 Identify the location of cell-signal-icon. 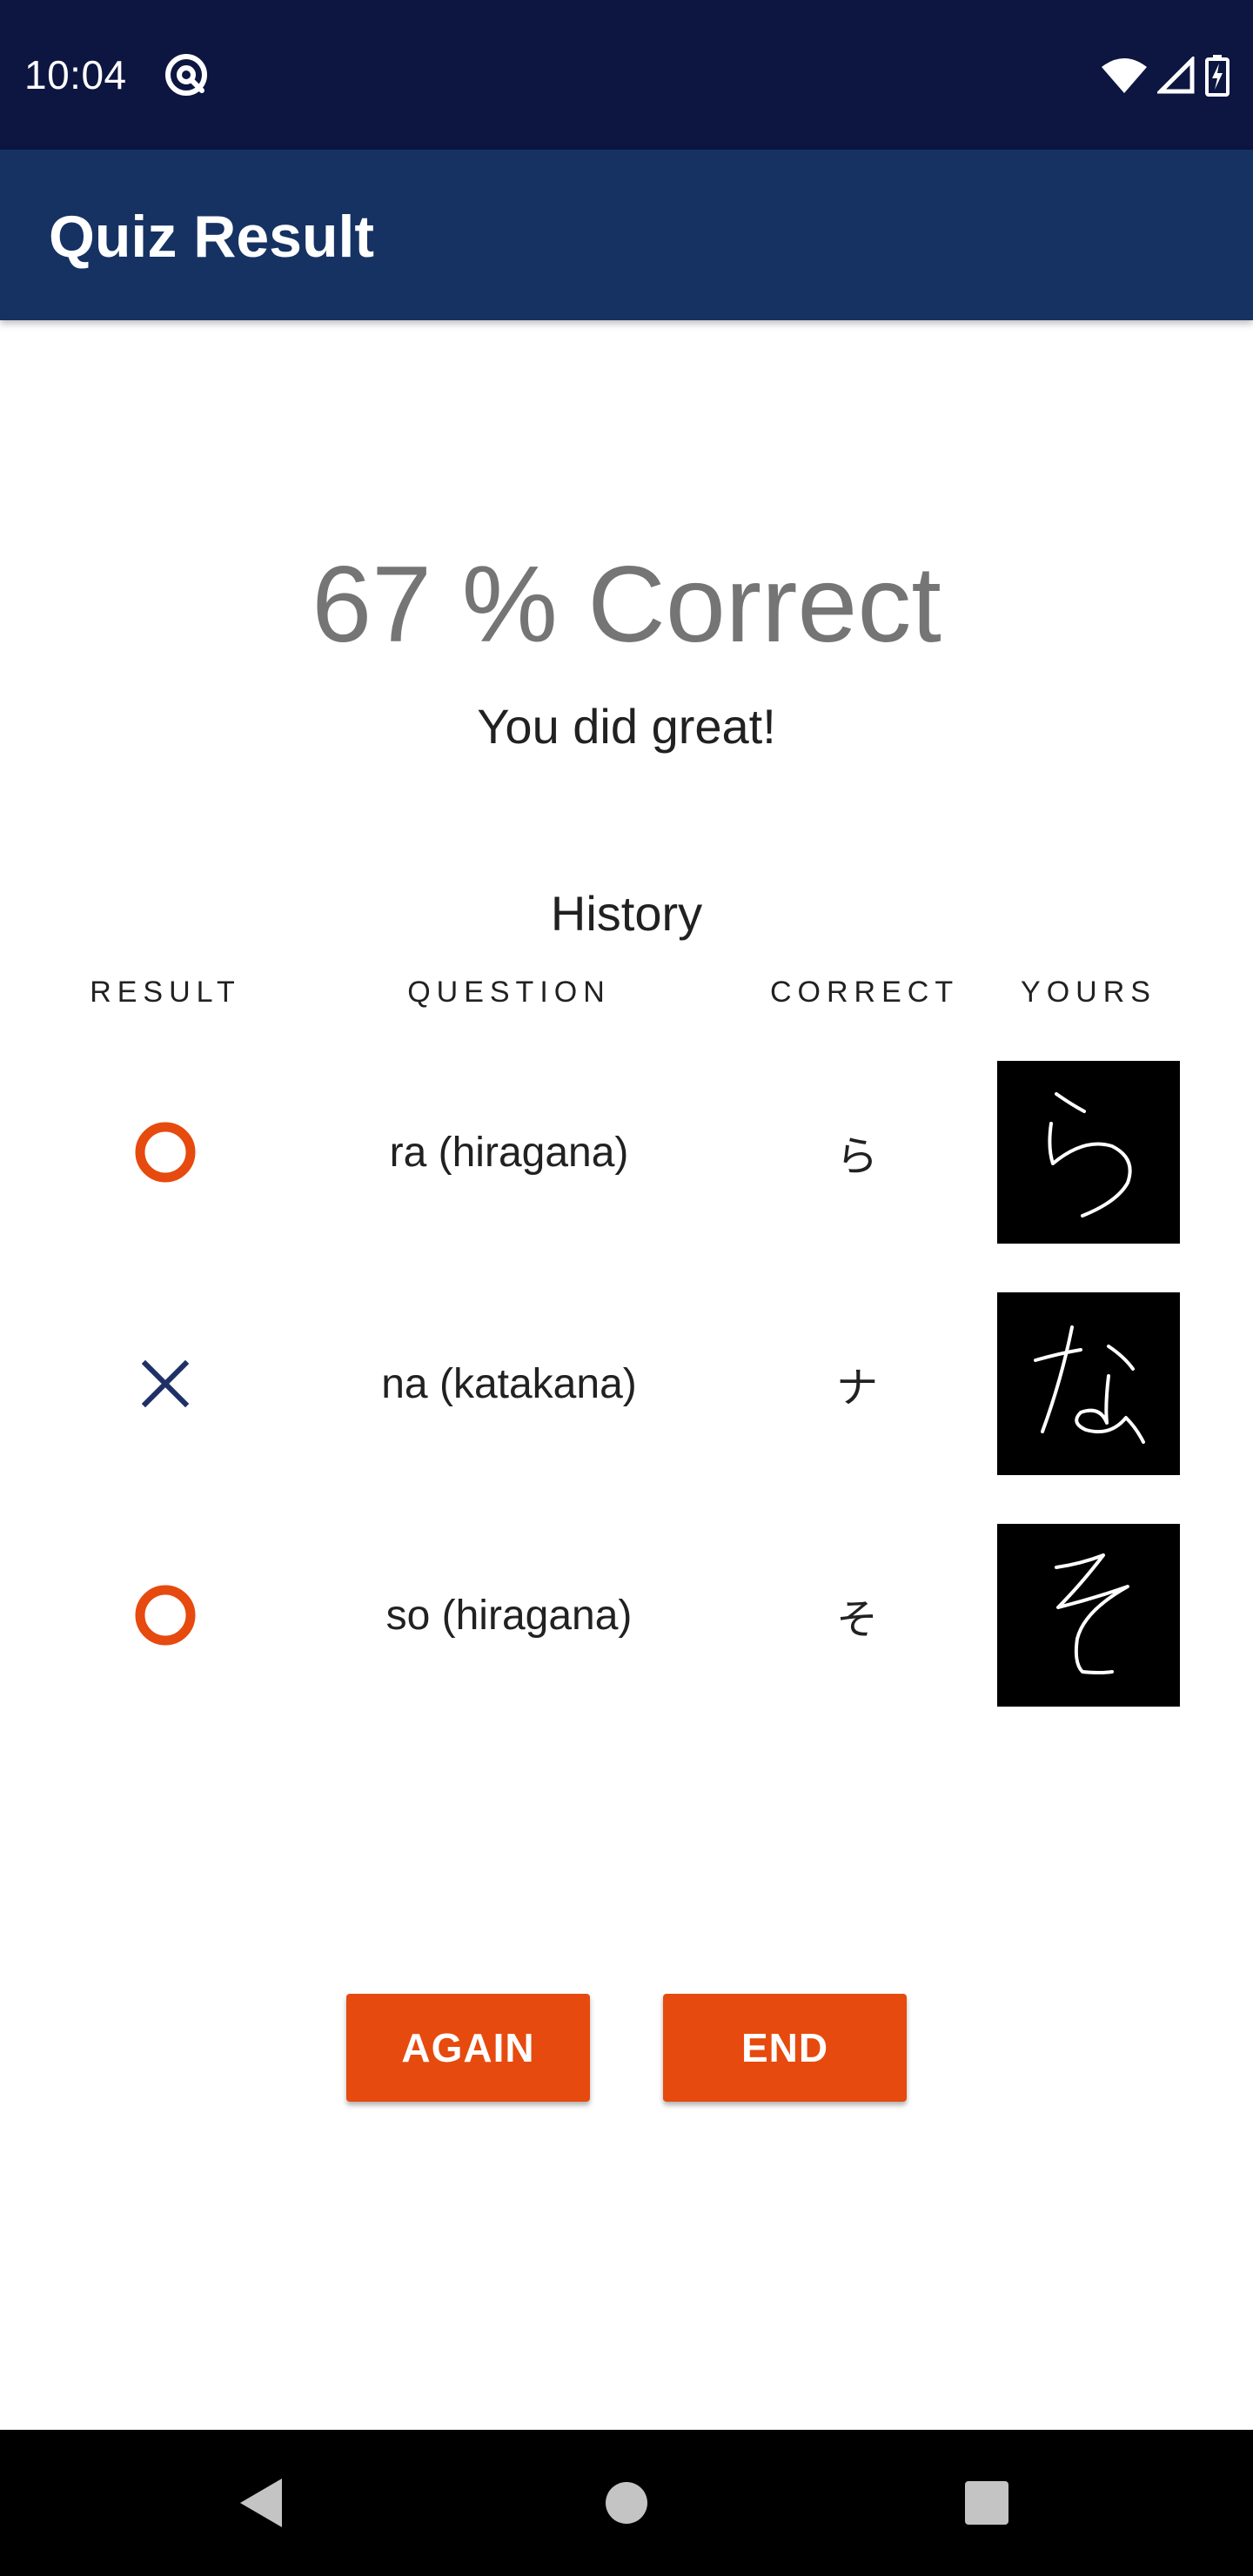
(1176, 75).